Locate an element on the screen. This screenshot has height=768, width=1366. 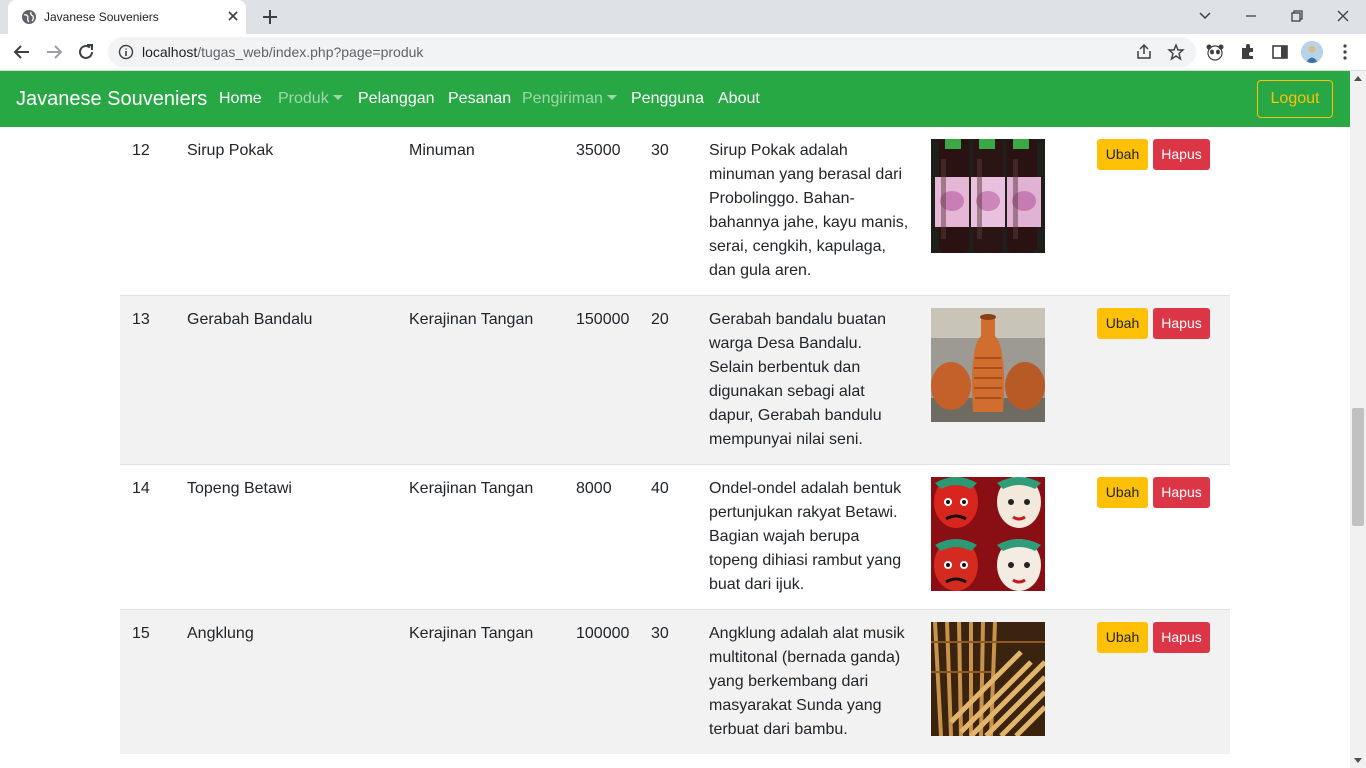
globe-icon is located at coordinates (29, 17).